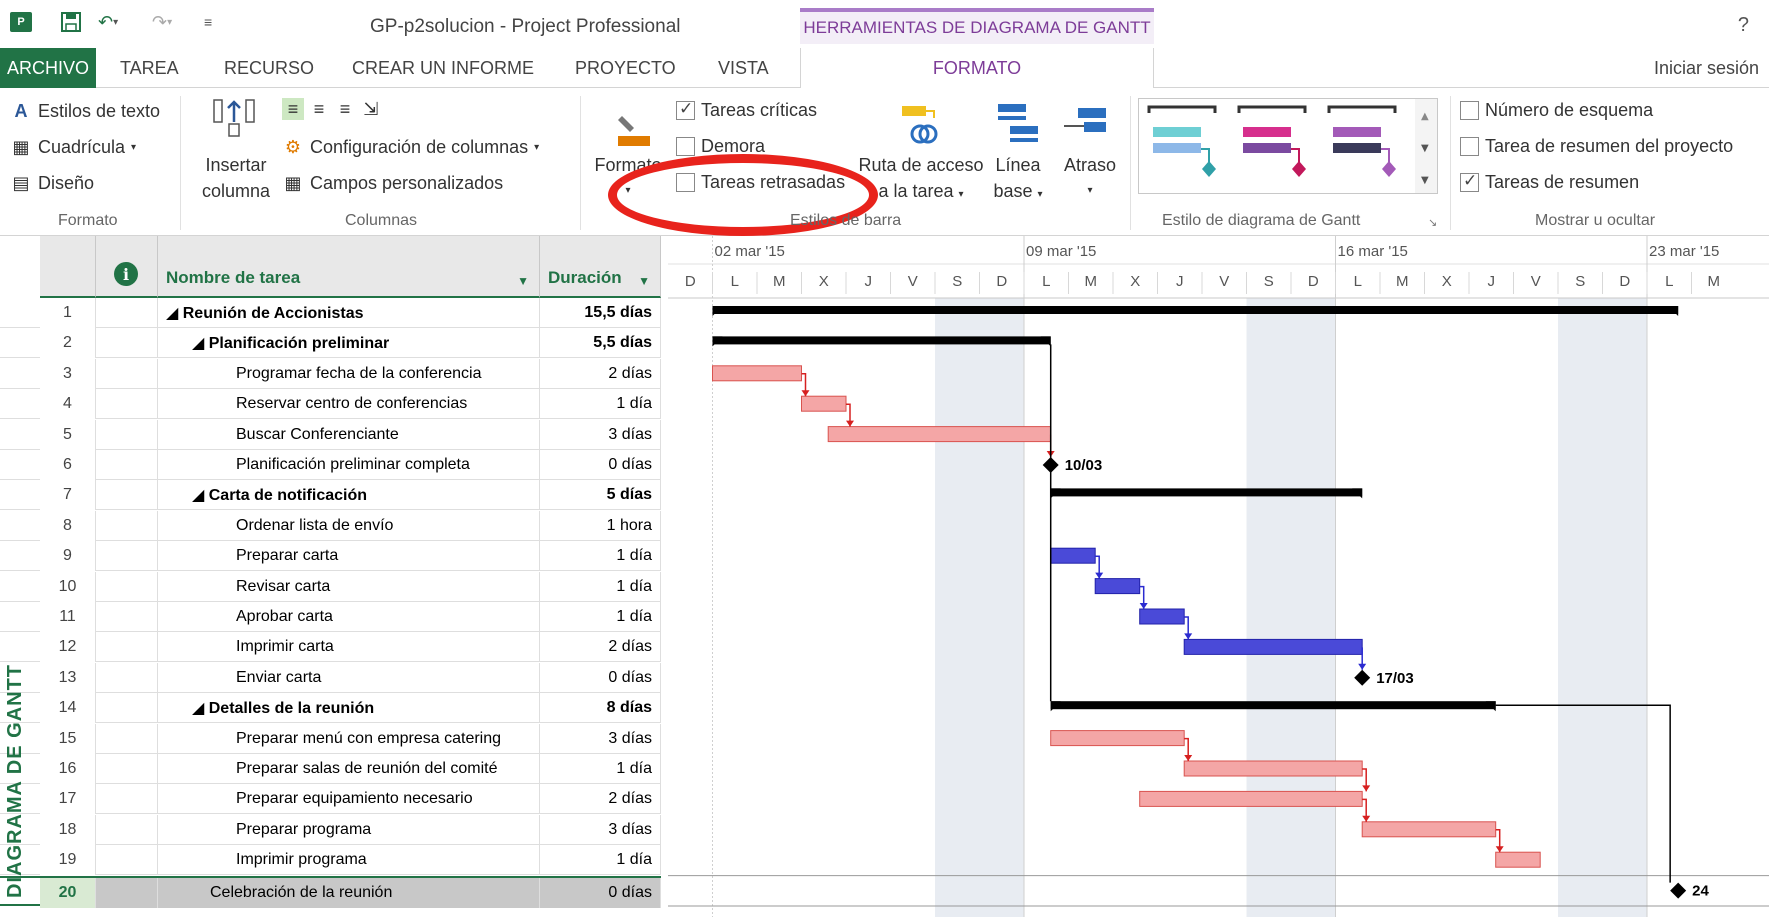 The height and width of the screenshot is (917, 1769). What do you see at coordinates (71, 22) in the screenshot?
I see `save-icon` at bounding box center [71, 22].